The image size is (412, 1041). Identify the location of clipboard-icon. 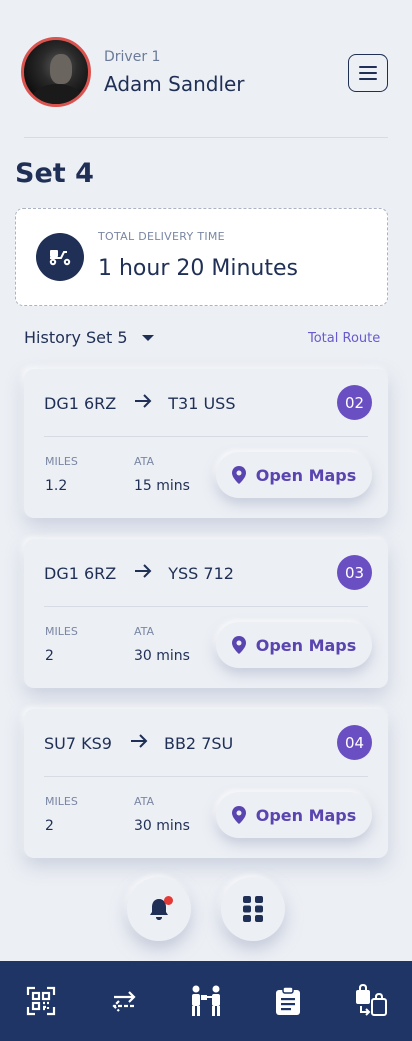
(288, 1000).